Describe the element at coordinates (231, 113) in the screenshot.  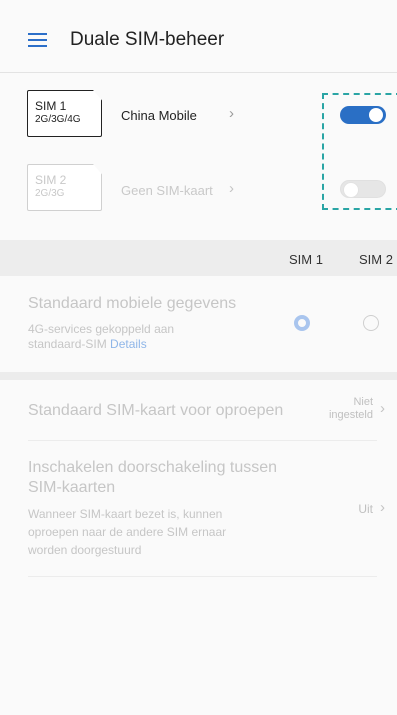
I see `sim1-chevron-right-icon: ›` at that location.